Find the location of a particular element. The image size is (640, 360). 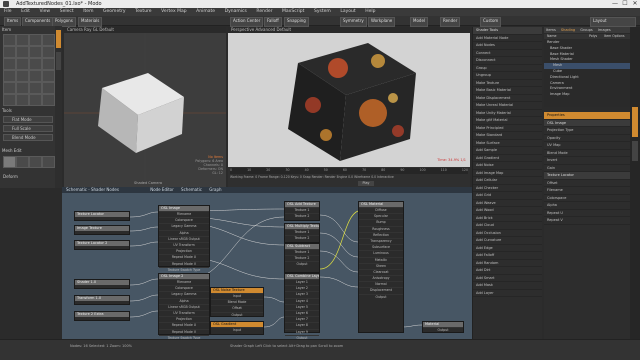

node-image-texture: Image Texture is located at coordinates (102, 230).